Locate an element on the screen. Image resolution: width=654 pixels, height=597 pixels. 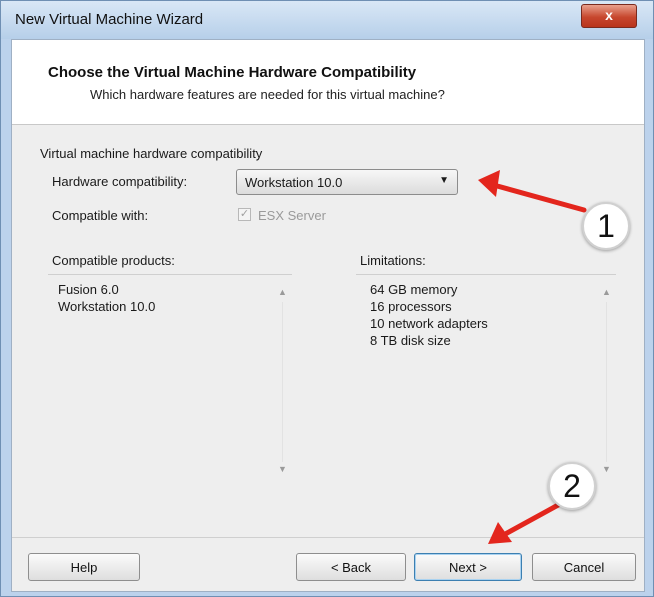
hardware-compatibility-select: Workstation 10.0 ▼ is located at coordinates (347, 182).